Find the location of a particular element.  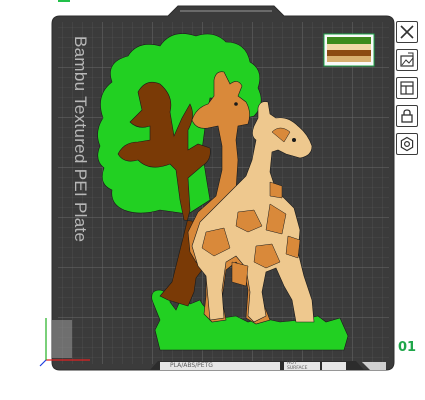

plate-thumbnail is located at coordinates (349, 50).